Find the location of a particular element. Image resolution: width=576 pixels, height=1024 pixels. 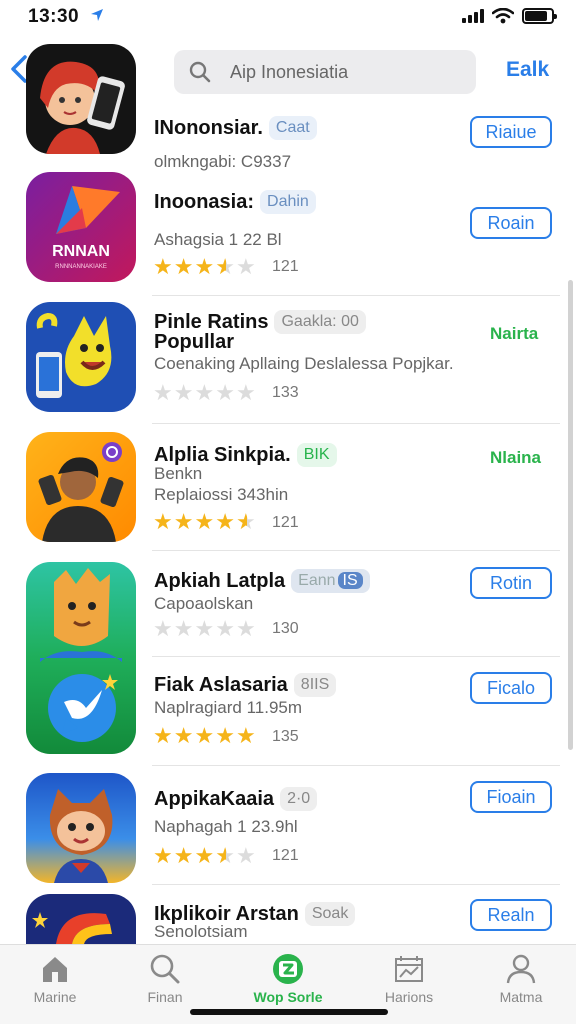

icon-wordmark: RNNAN is located at coordinates (81, 251).